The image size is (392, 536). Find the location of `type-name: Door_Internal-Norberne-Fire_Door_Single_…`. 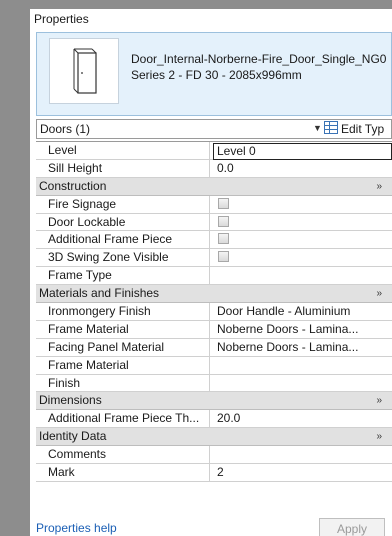

type-name: Door_Internal-Norberne-Fire_Door_Single_… is located at coordinates (261, 67).